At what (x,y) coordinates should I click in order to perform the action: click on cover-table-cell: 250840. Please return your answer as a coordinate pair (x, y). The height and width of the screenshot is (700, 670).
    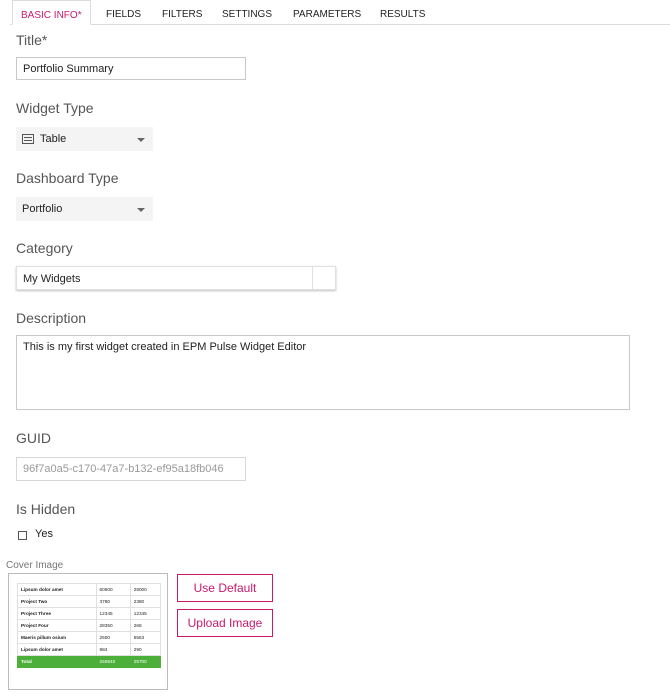
    Looking at the image, I should click on (113, 661).